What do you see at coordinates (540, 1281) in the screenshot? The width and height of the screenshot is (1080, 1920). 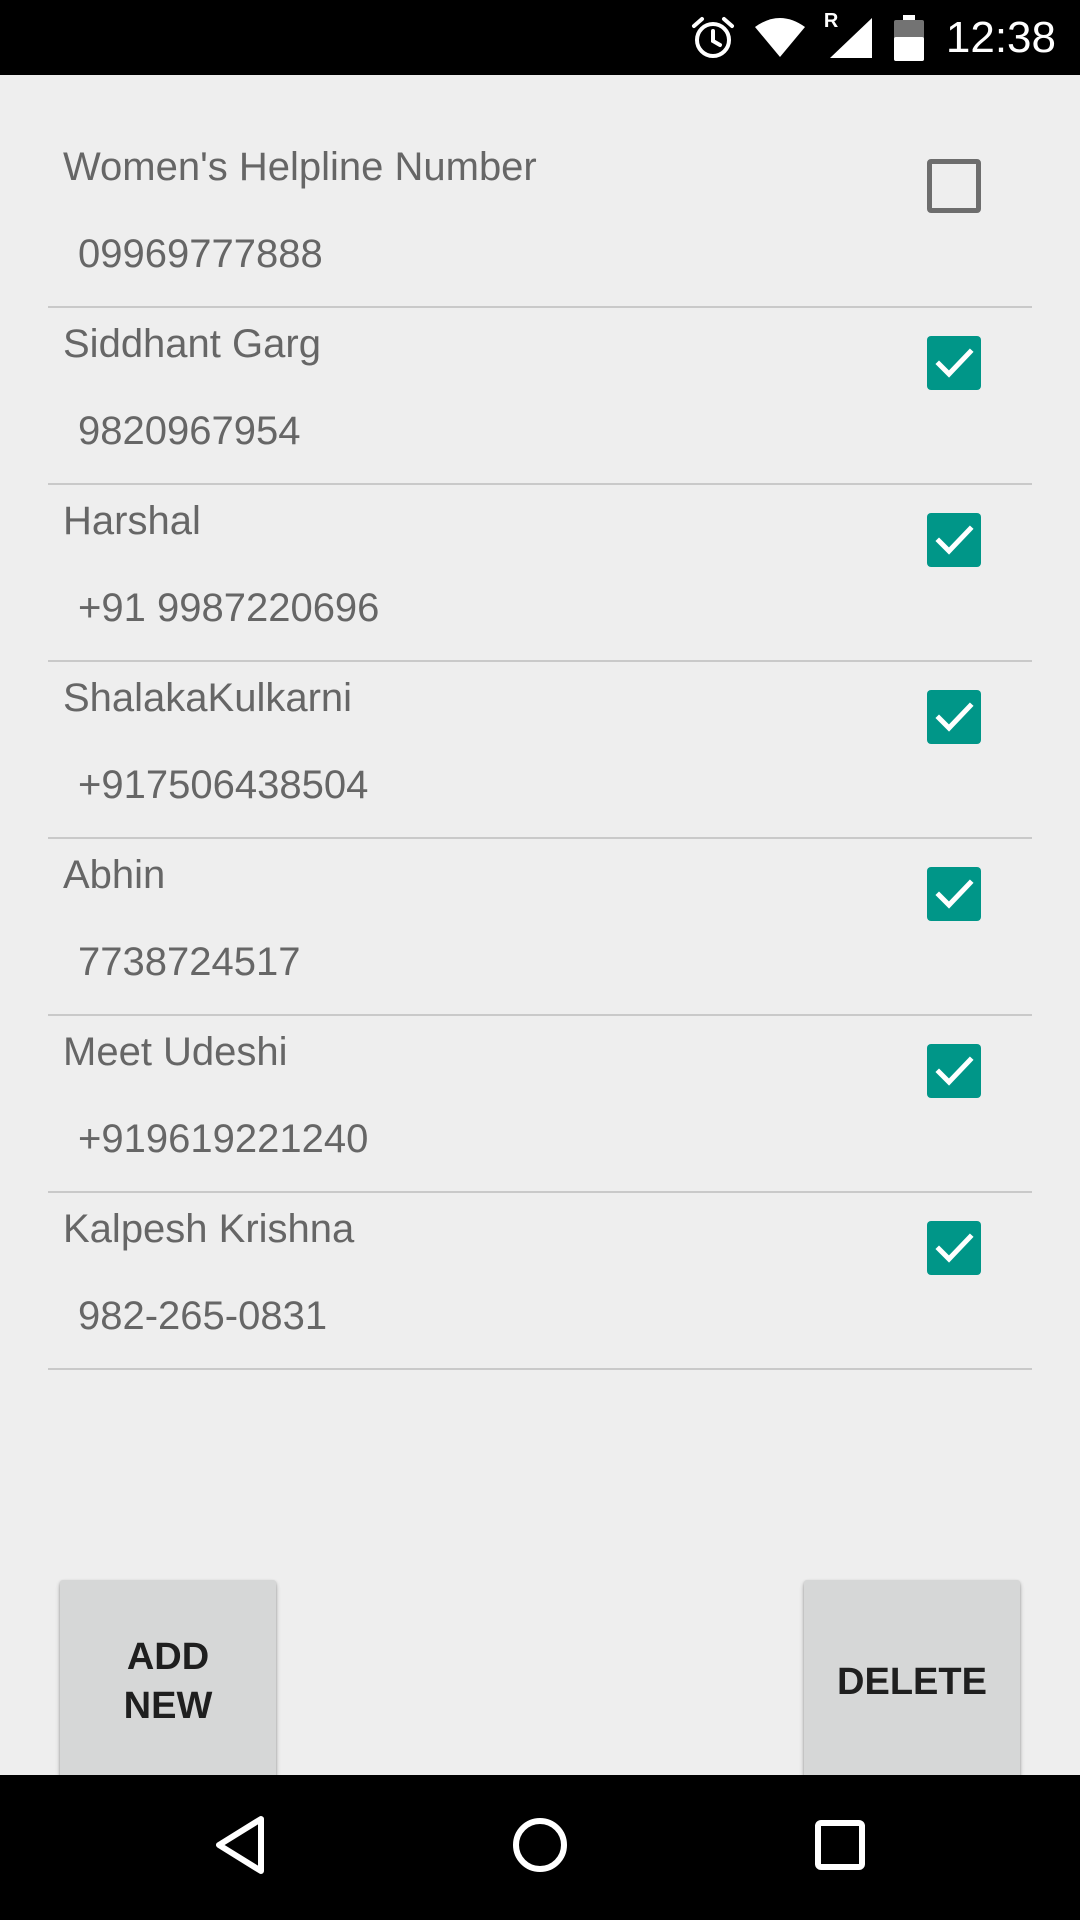 I see `list-item: Kalpesh Krishna 982-265-0831` at bounding box center [540, 1281].